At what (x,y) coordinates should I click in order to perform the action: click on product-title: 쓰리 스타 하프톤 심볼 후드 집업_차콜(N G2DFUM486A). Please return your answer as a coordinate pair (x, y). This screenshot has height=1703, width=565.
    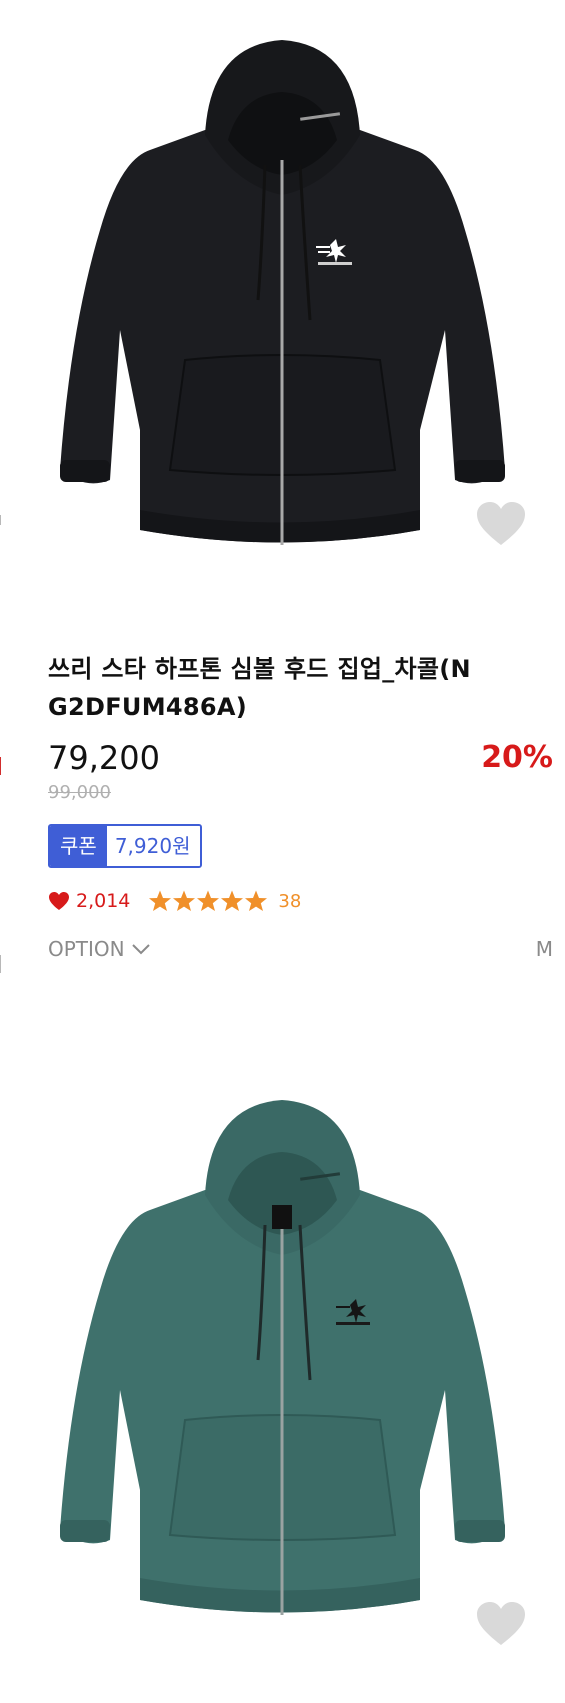
    Looking at the image, I should click on (298, 688).